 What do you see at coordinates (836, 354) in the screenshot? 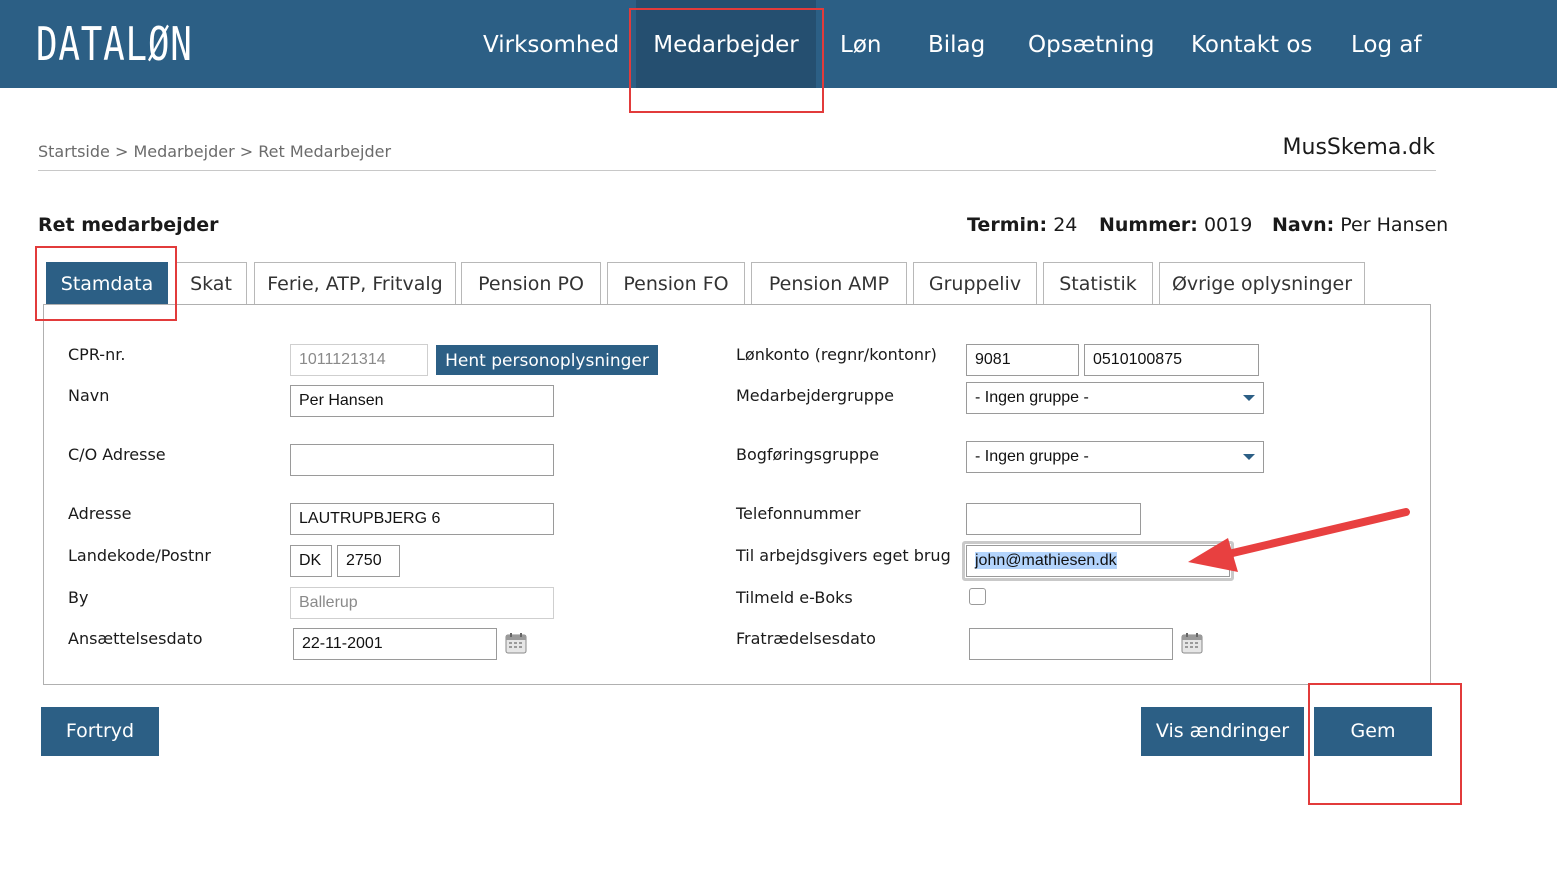
I see `lonkonto-label: Lønkonto (regnr/kontonr)` at bounding box center [836, 354].